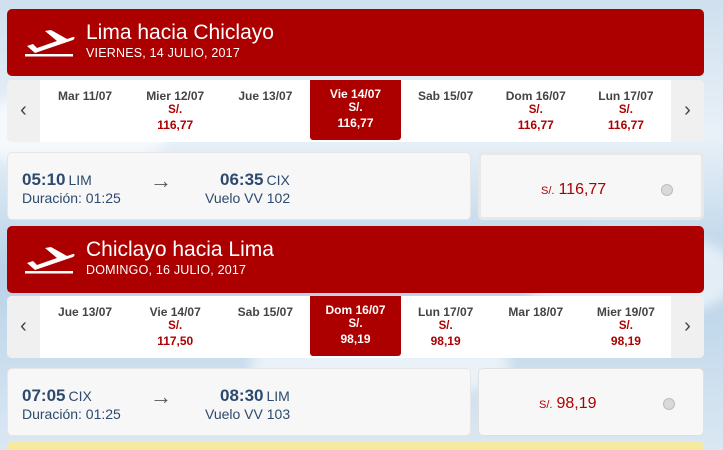 The height and width of the screenshot is (450, 723). I want to click on flight-number: Vuelo VV 103, so click(248, 414).